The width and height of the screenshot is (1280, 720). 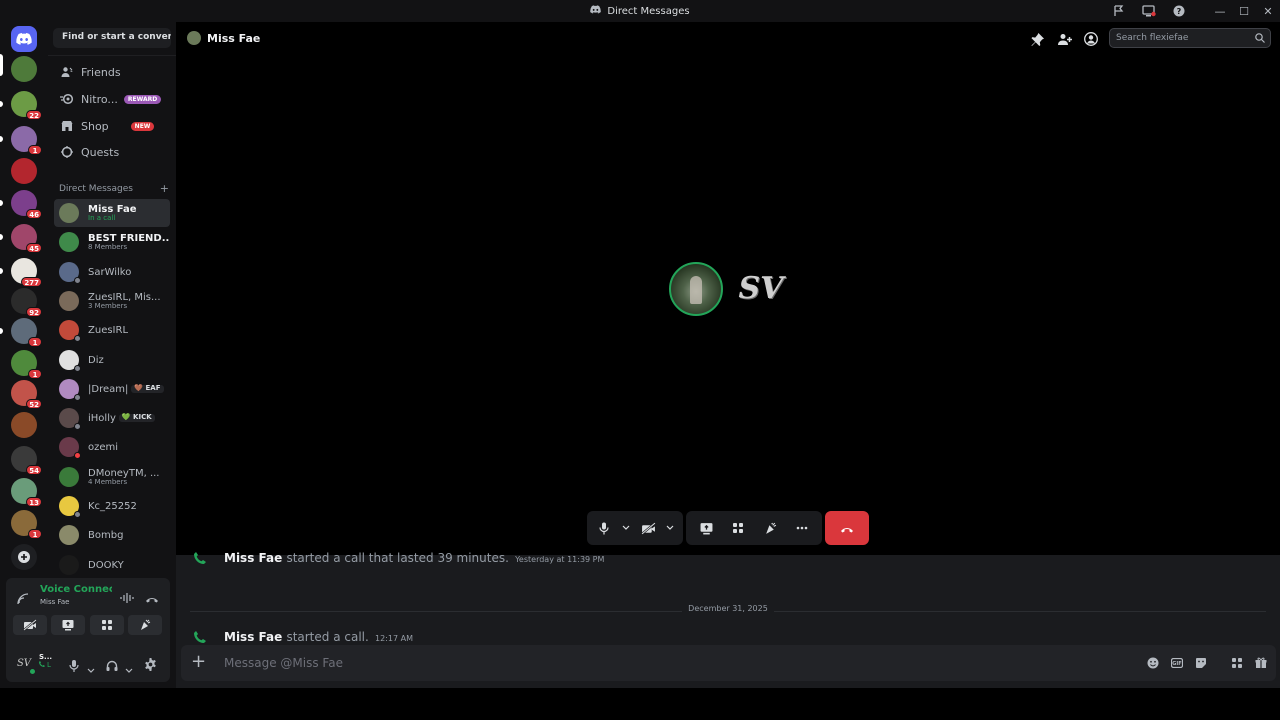 What do you see at coordinates (1261, 663) in the screenshot?
I see `gift-icon` at bounding box center [1261, 663].